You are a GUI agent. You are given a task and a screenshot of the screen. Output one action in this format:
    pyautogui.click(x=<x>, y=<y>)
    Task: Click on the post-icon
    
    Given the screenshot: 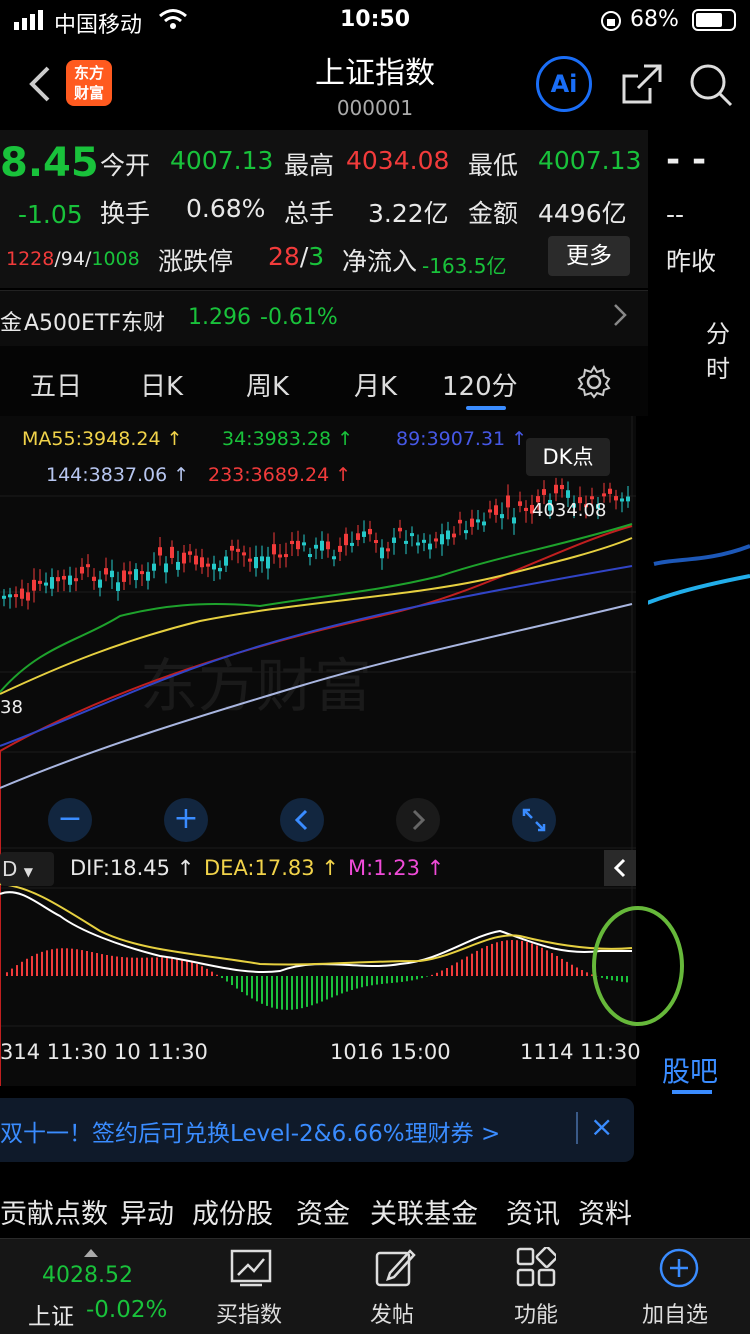 What is the action you would take?
    pyautogui.click(x=395, y=1270)
    